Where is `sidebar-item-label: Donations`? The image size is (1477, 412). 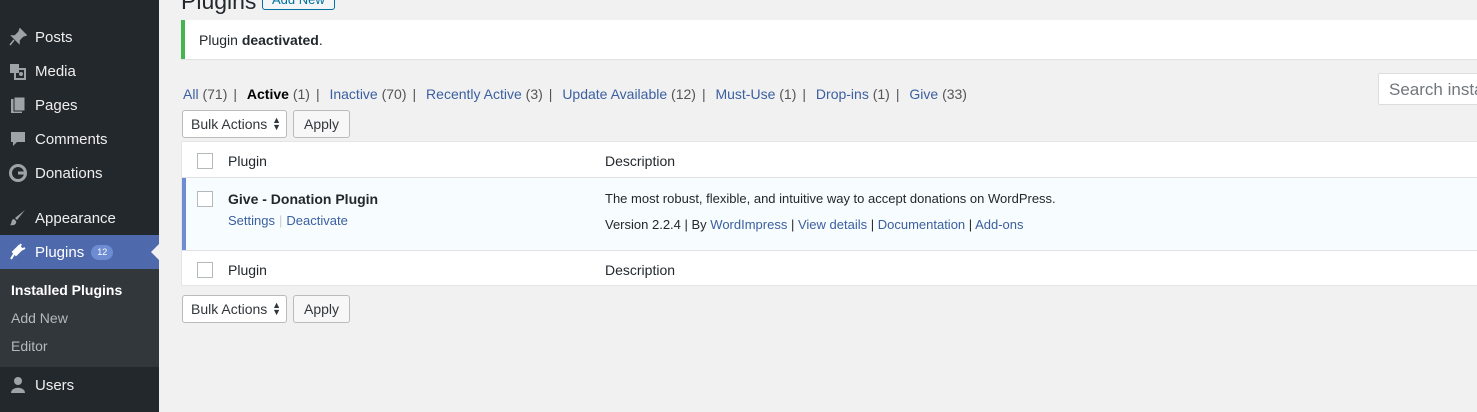 sidebar-item-label: Donations is located at coordinates (69, 173).